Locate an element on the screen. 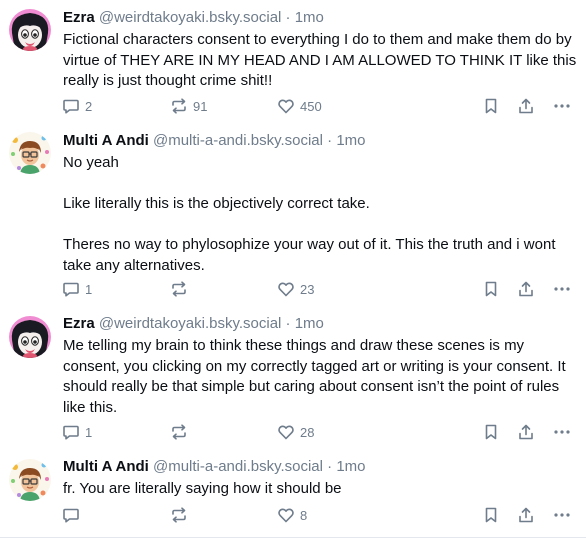 The image size is (586, 542). like-count: 23 is located at coordinates (307, 289).